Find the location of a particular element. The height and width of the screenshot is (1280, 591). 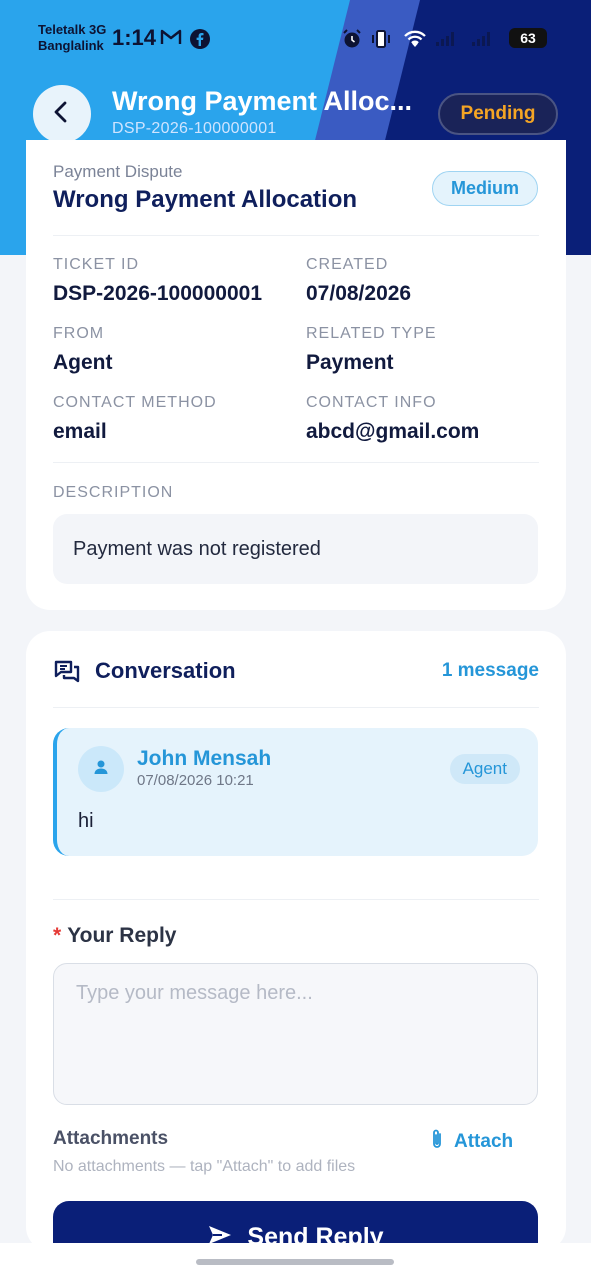

ticket-category: Payment Dispute is located at coordinates (118, 171).